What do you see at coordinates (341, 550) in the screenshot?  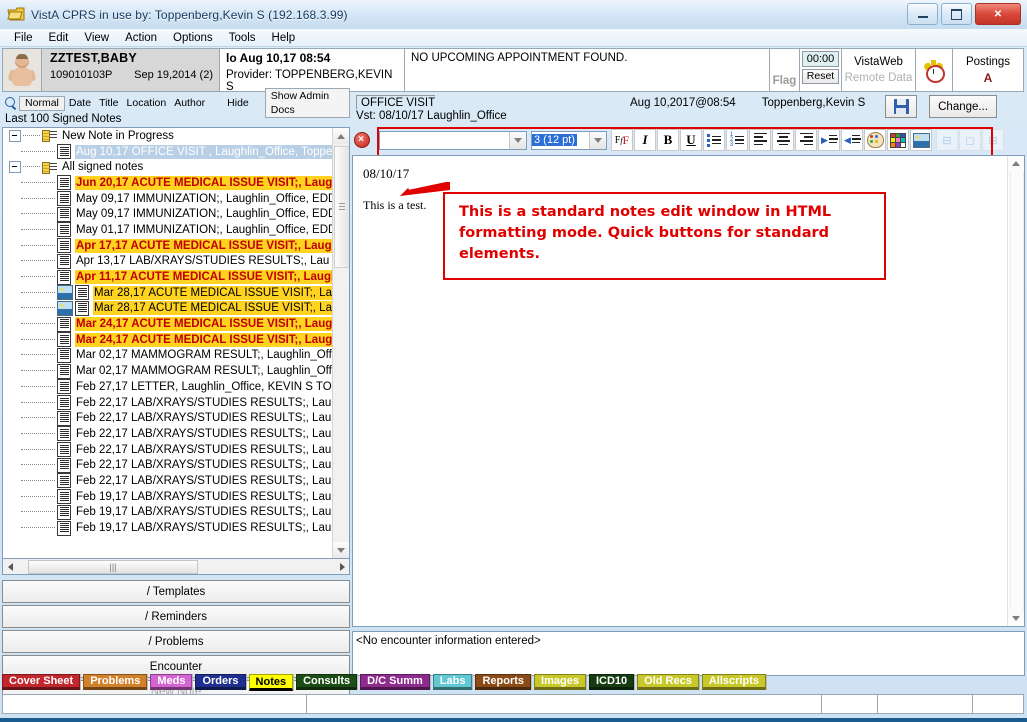 I see `scroll-down-button` at bounding box center [341, 550].